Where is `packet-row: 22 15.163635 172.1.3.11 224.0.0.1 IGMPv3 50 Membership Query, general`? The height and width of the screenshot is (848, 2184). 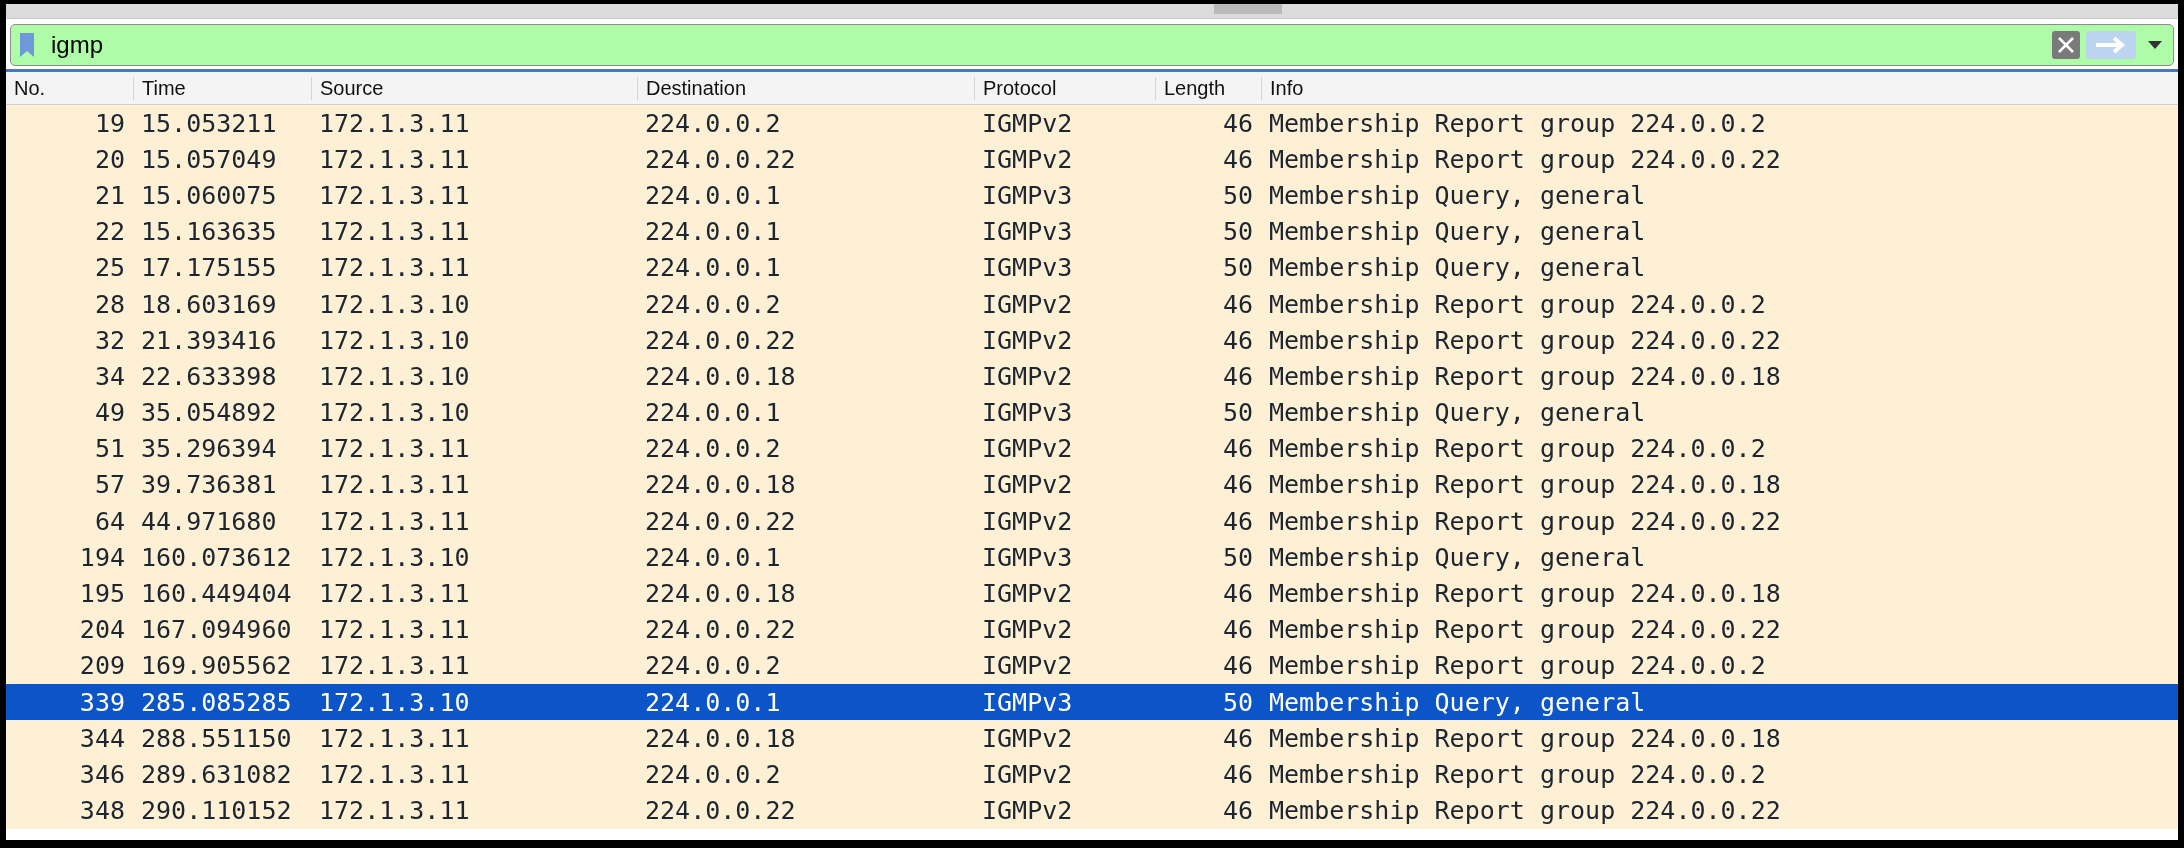 packet-row: 22 15.163635 172.1.3.11 224.0.0.1 IGMPv3 50 Membership Query, general is located at coordinates (1092, 231).